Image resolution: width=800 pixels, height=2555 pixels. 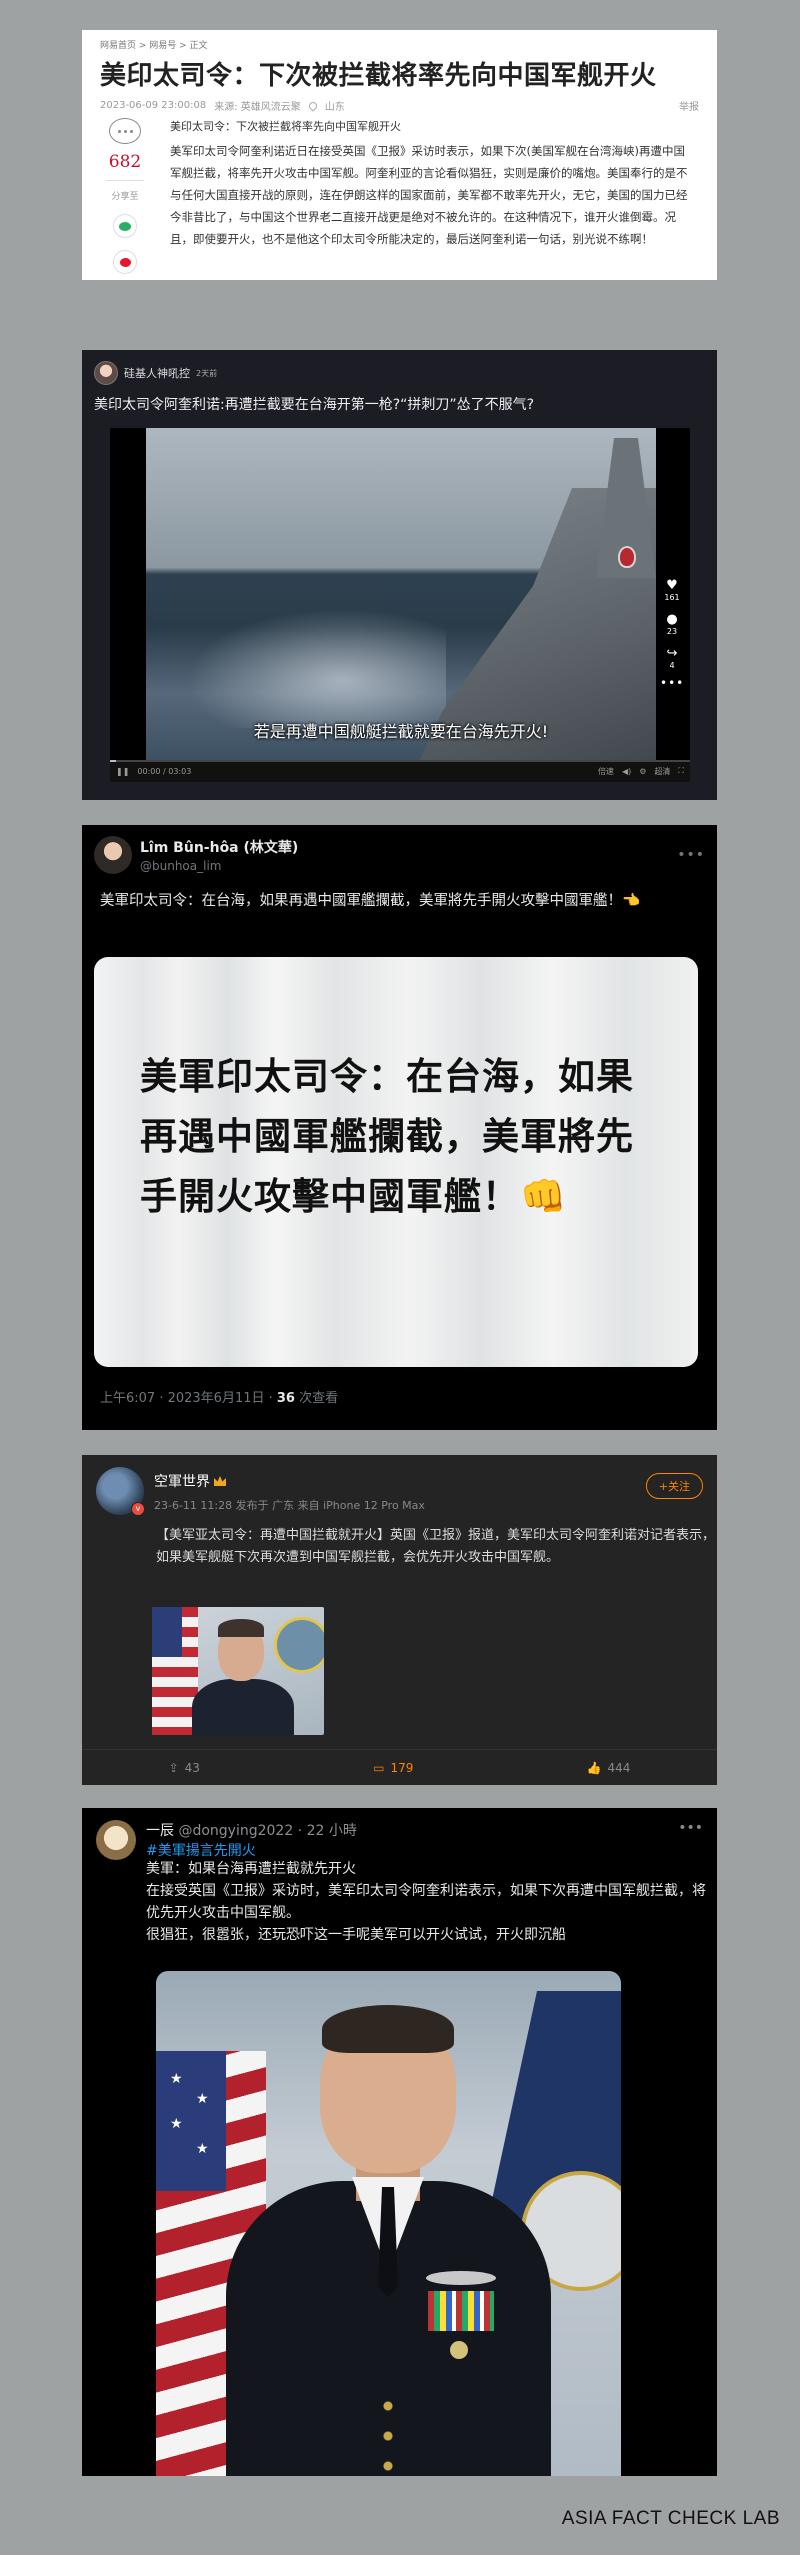 I want to click on display-name-row: 空軍世界, so click(x=289, y=1481).